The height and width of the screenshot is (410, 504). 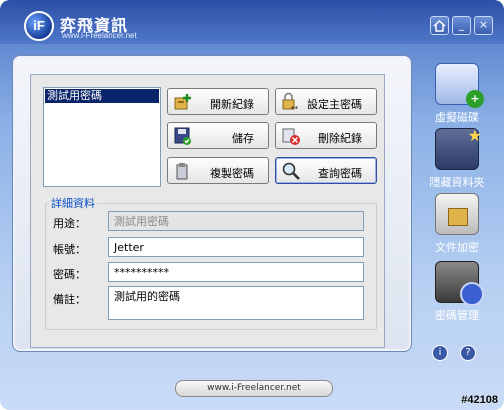 What do you see at coordinates (457, 315) in the screenshot?
I see `sidebar-item-label: 密碼管理` at bounding box center [457, 315].